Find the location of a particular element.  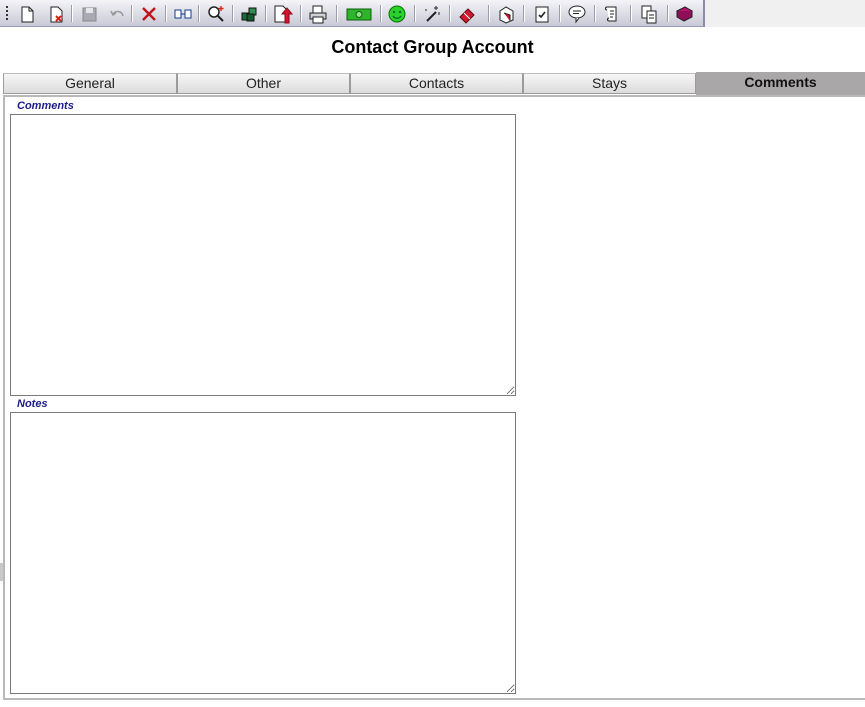

tab-bar: General Other Contacts Stays Comments is located at coordinates (434, 83).